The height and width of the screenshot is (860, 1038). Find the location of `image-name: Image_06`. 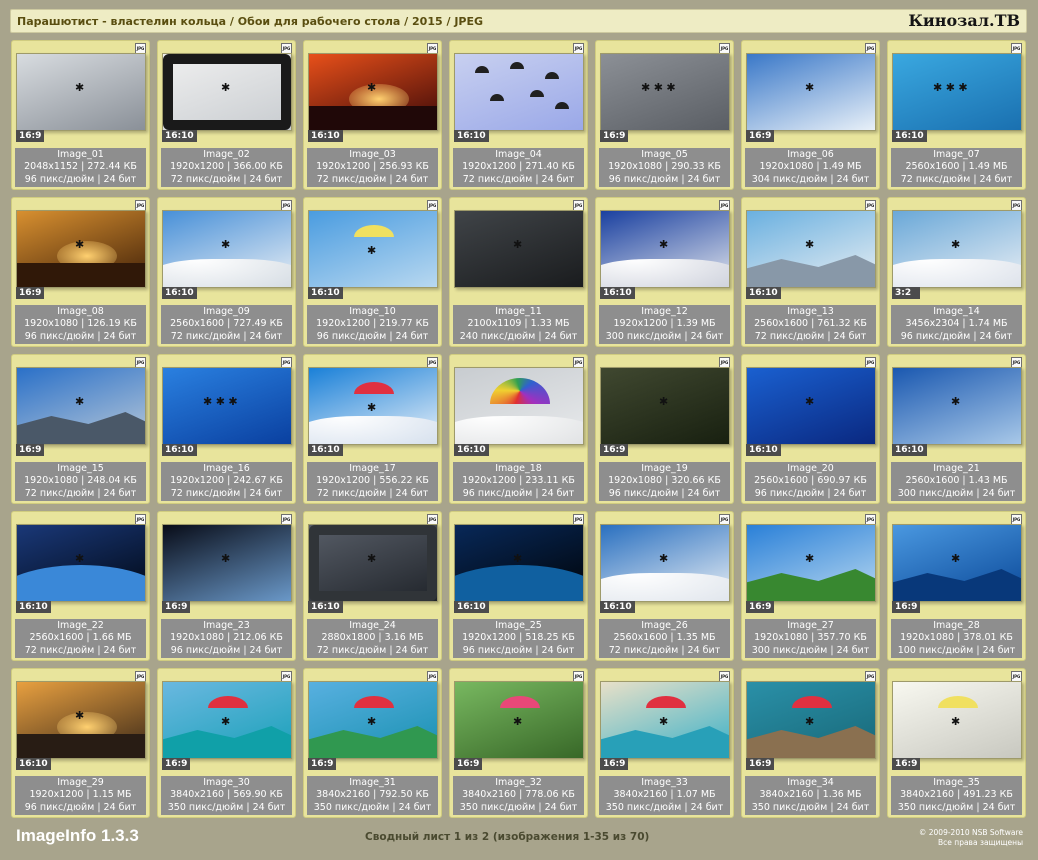

image-name: Image_06 is located at coordinates (810, 154).